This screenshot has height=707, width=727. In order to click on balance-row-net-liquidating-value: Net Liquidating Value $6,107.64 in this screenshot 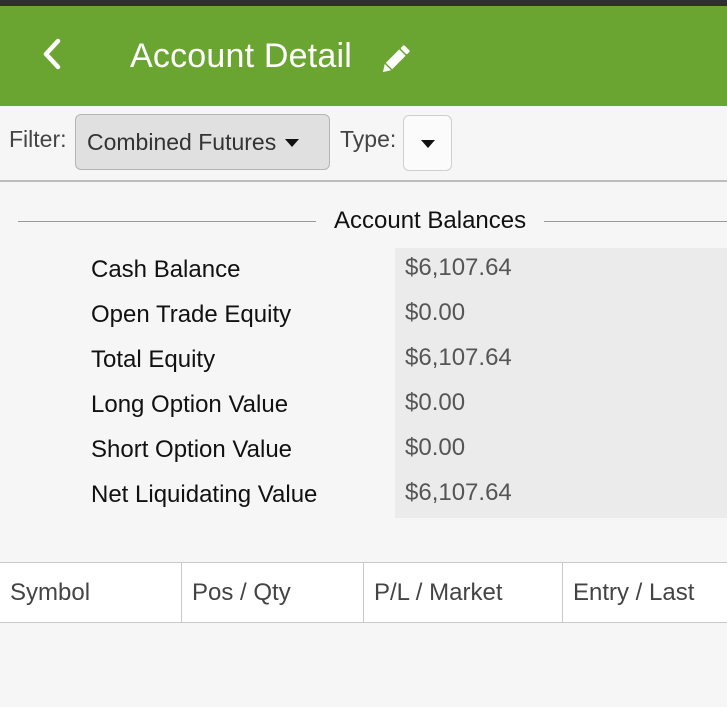, I will do `click(363, 495)`.